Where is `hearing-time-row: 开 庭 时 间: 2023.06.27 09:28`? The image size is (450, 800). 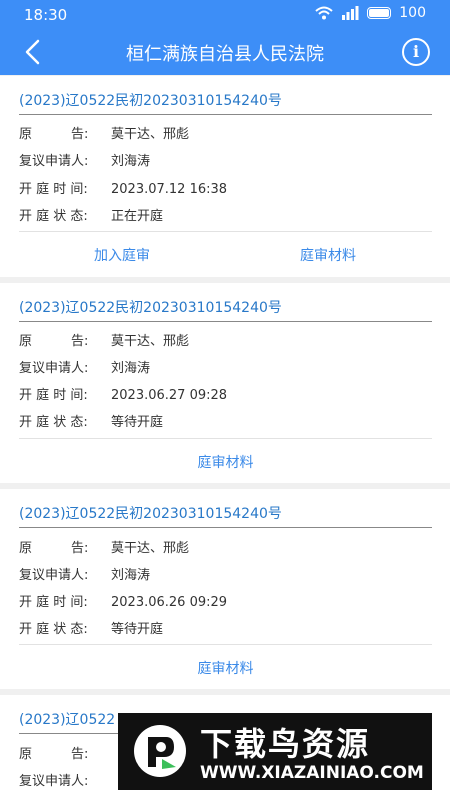
hearing-time-row: 开 庭 时 间: 2023.06.27 09:28 is located at coordinates (123, 393).